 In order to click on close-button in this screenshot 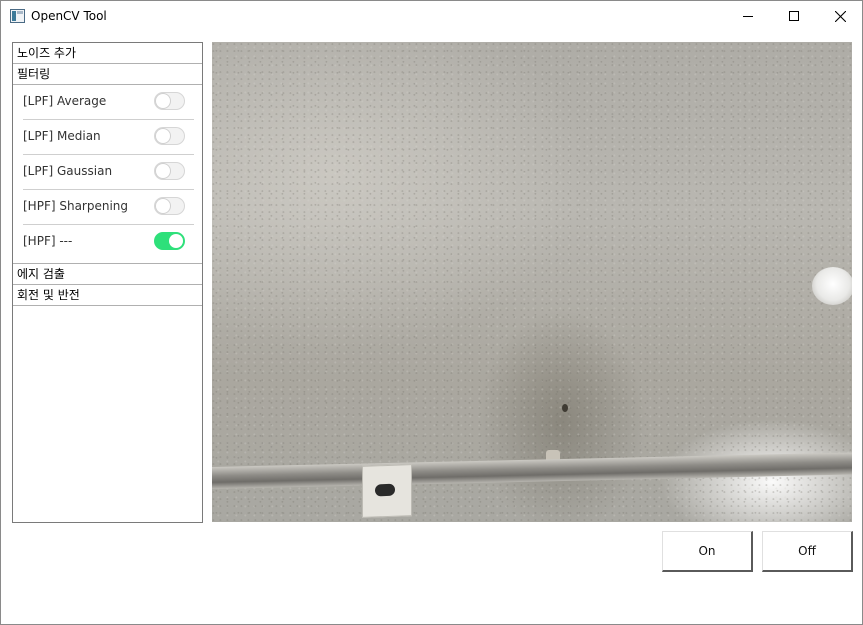, I will do `click(840, 16)`.